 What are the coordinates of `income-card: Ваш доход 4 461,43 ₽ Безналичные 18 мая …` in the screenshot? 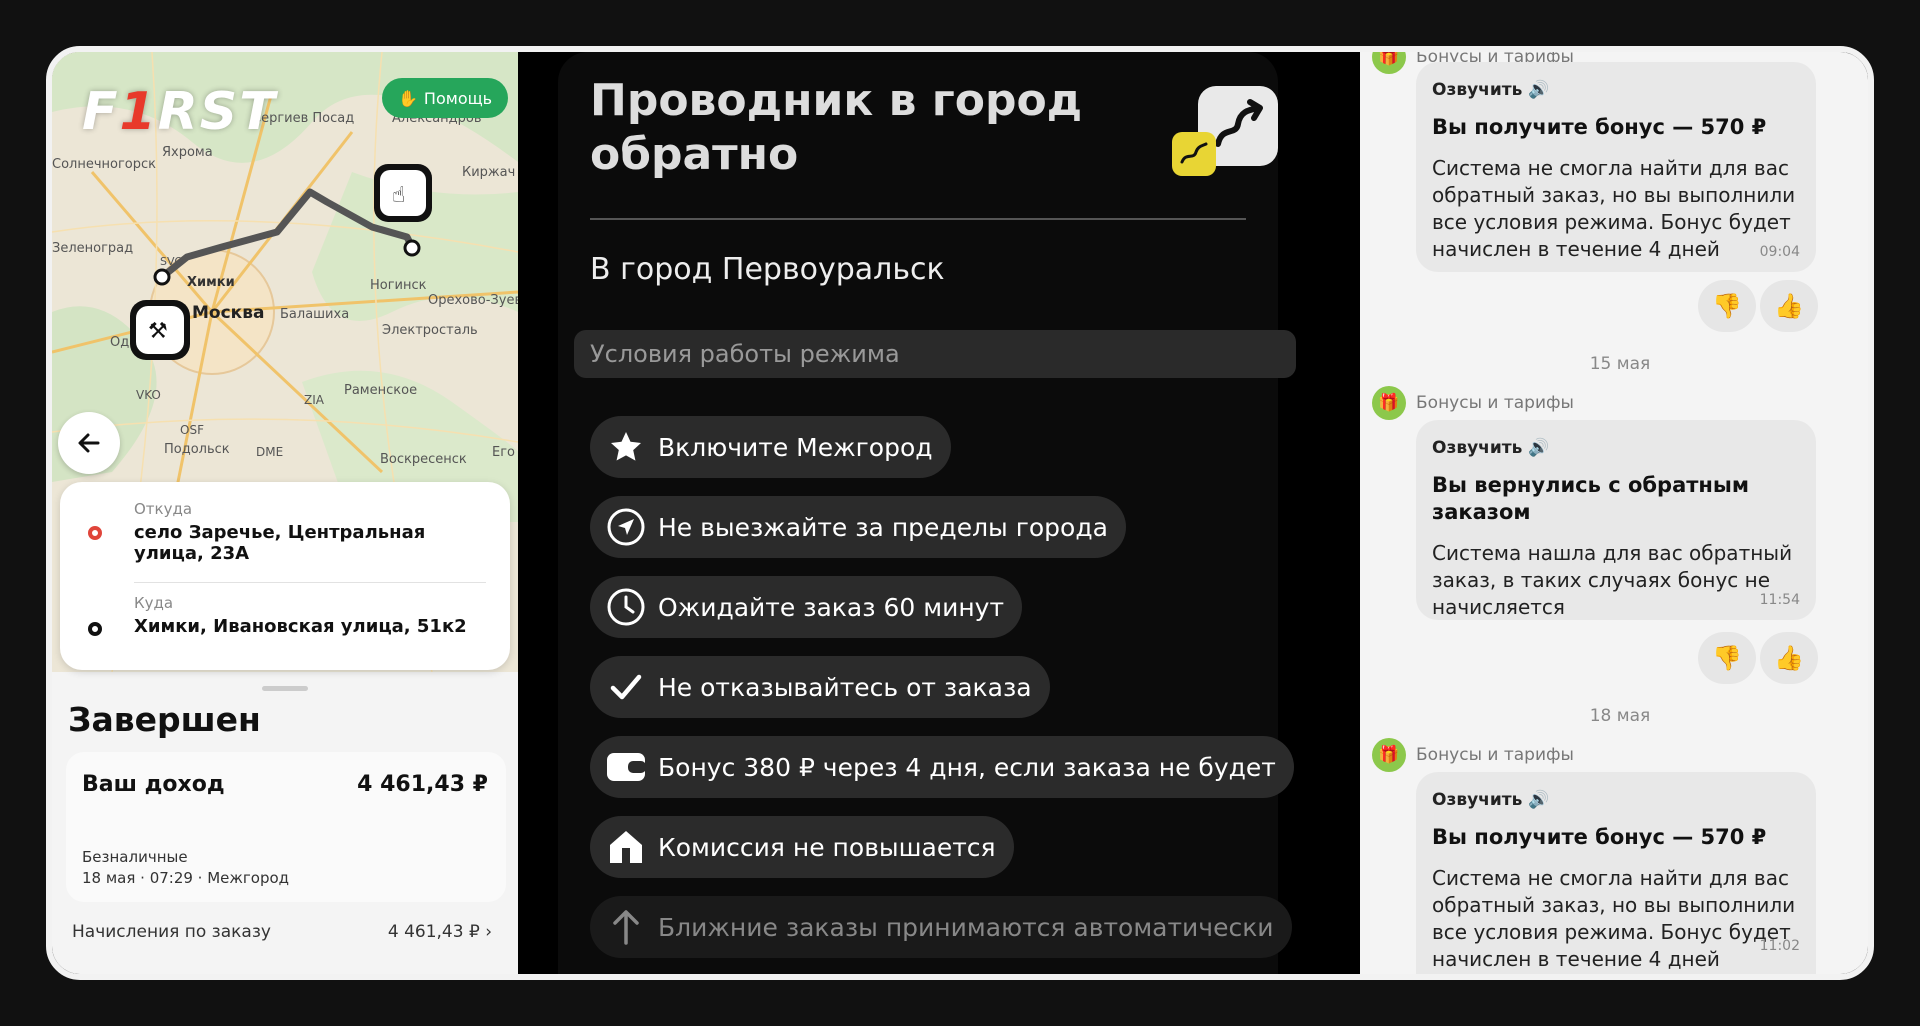 It's located at (286, 827).